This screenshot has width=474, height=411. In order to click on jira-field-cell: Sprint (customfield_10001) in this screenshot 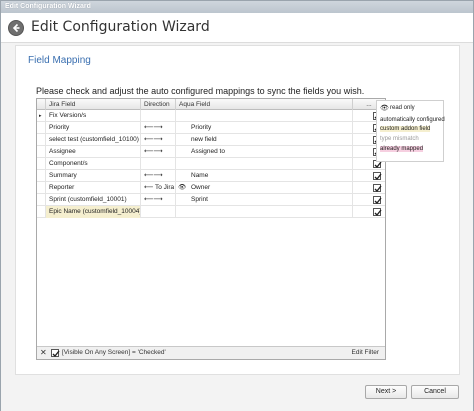, I will do `click(93, 200)`.